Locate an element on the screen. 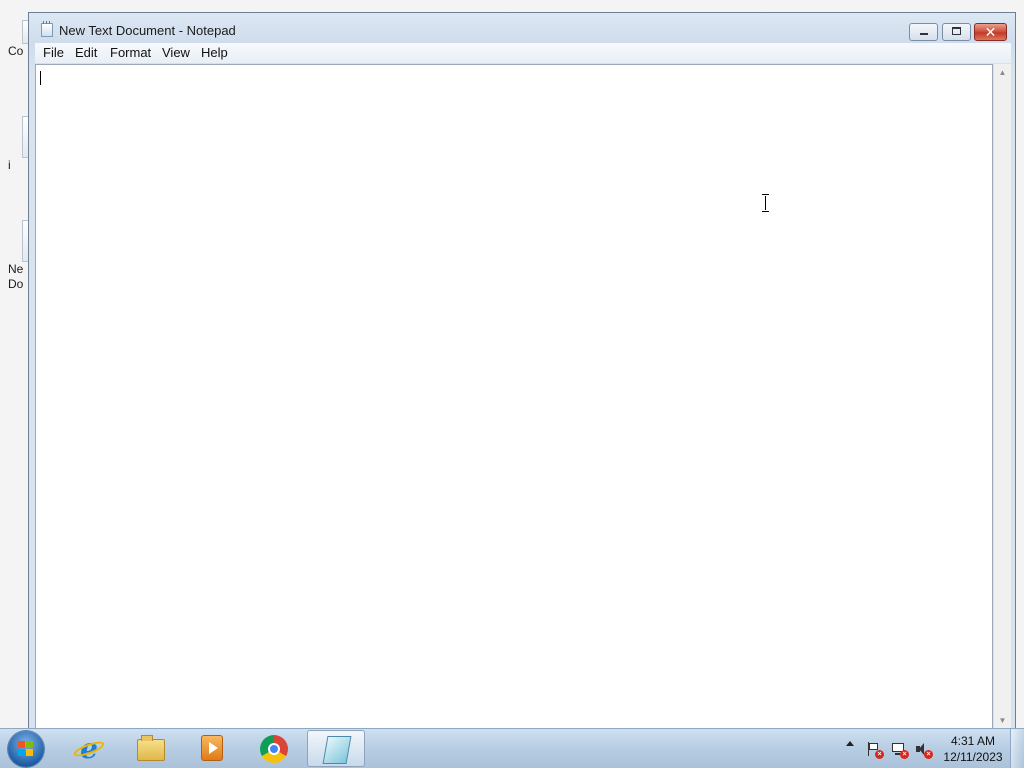 This screenshot has height=768, width=1024. text-caret is located at coordinates (40, 78).